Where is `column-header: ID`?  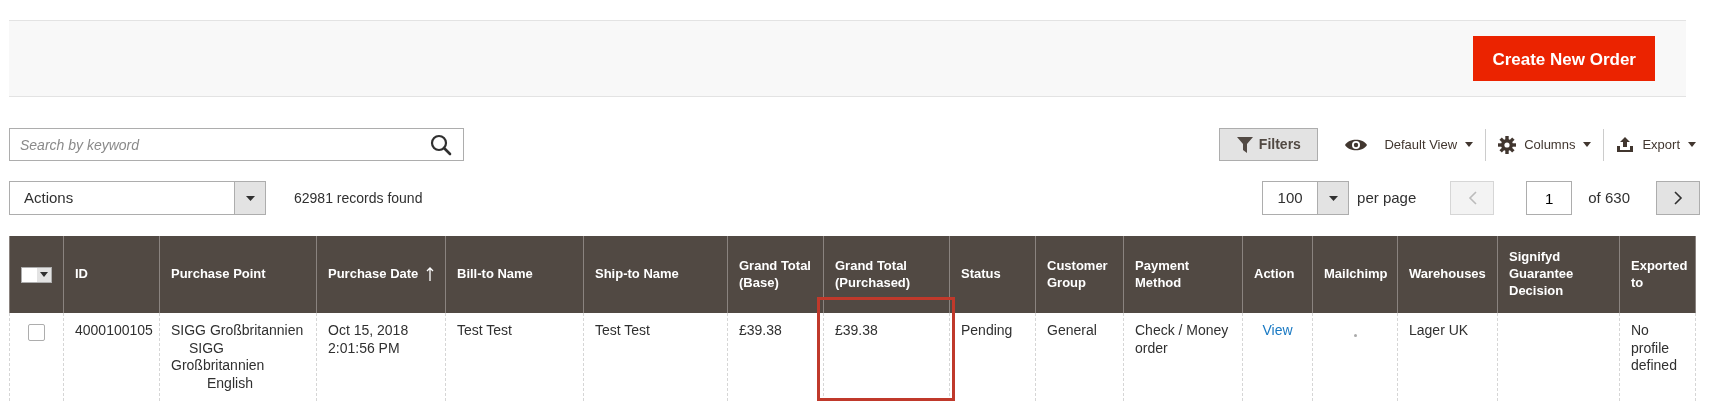
column-header: ID is located at coordinates (111, 274).